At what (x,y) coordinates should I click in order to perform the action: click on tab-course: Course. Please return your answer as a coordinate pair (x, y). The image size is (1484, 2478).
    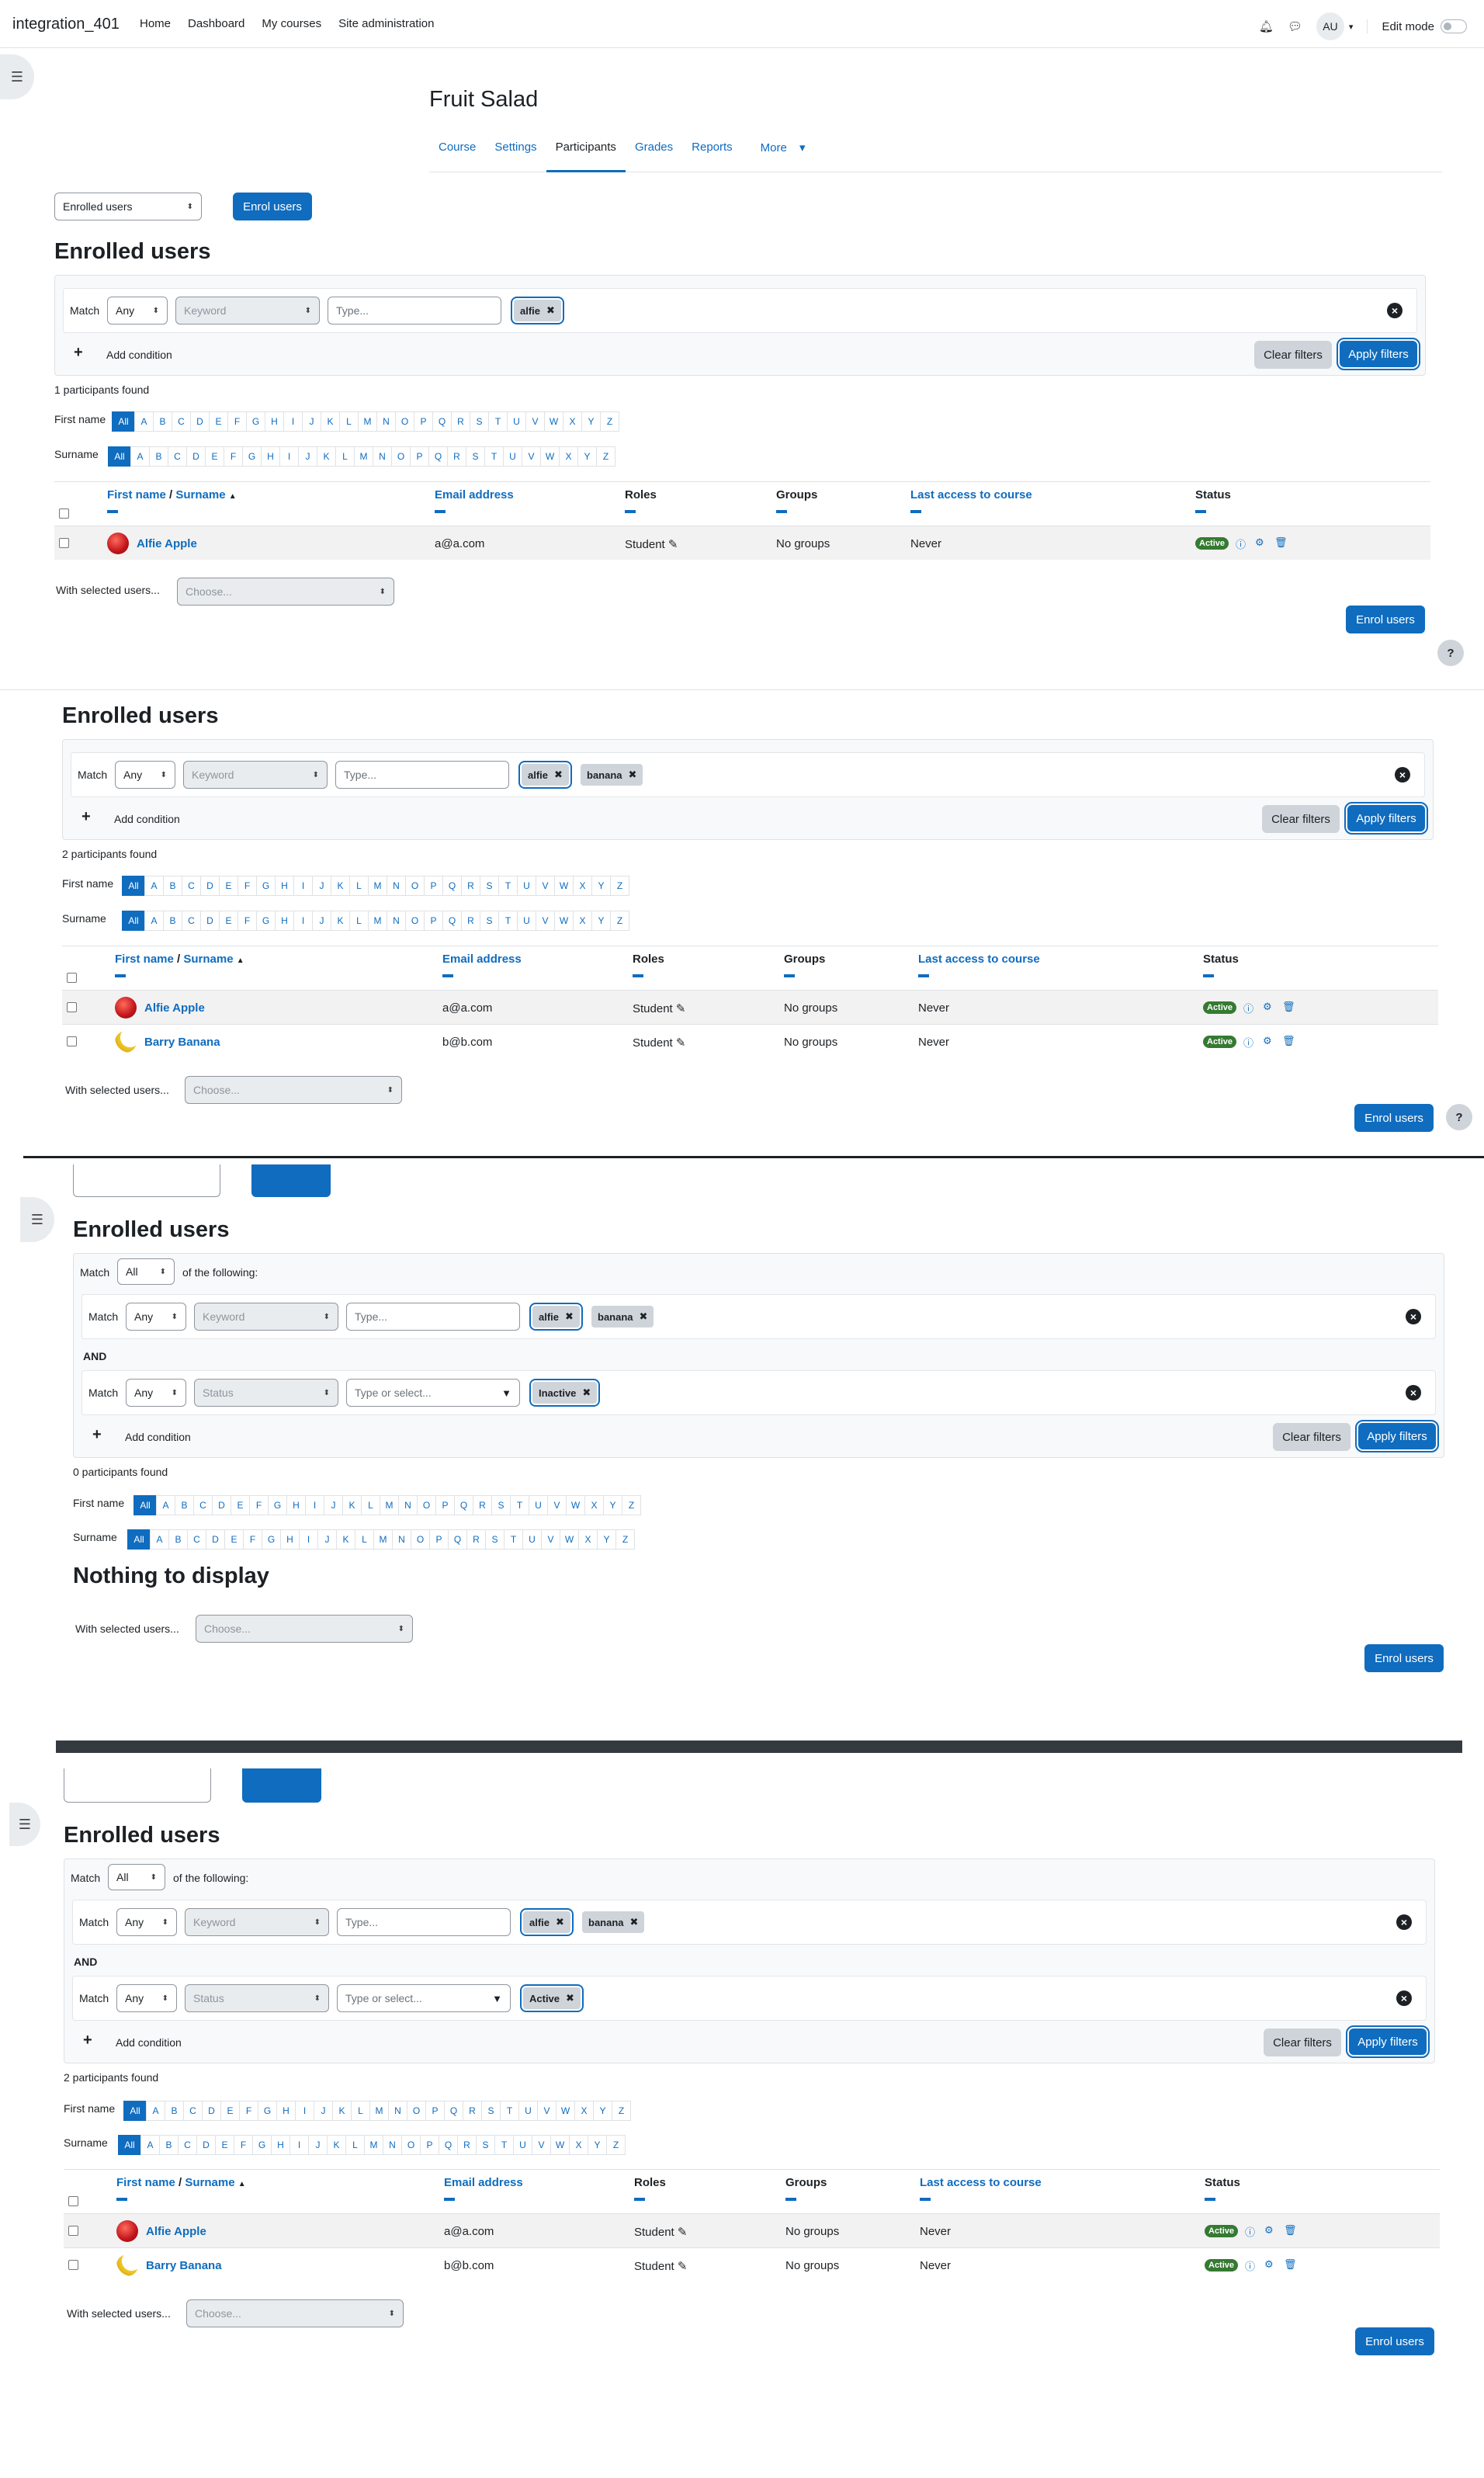
    Looking at the image, I should click on (457, 152).